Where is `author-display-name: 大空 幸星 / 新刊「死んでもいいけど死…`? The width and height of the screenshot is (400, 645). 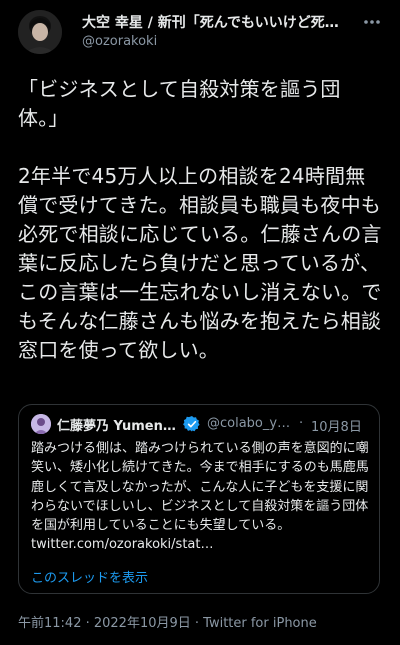 author-display-name: 大空 幸星 / 新刊「死んでもいいけど死… is located at coordinates (216, 23).